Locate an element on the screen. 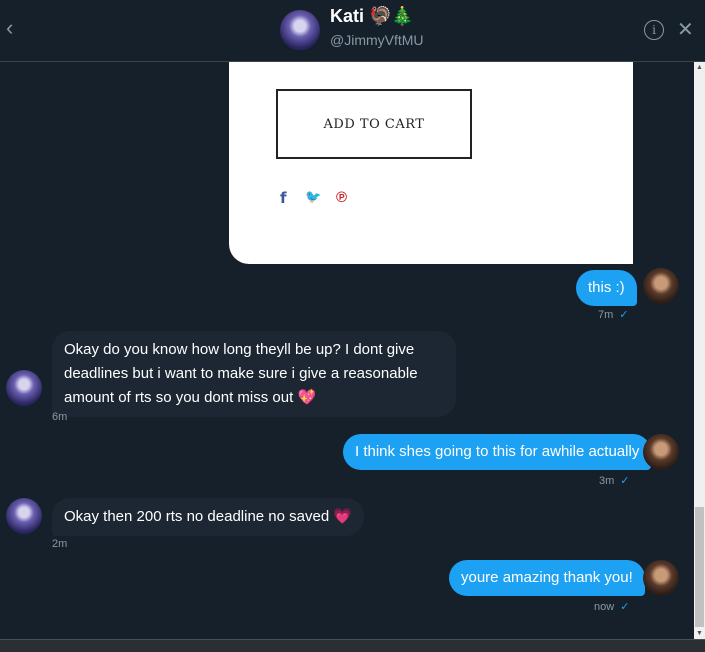  facebook-icon: f is located at coordinates (283, 198).